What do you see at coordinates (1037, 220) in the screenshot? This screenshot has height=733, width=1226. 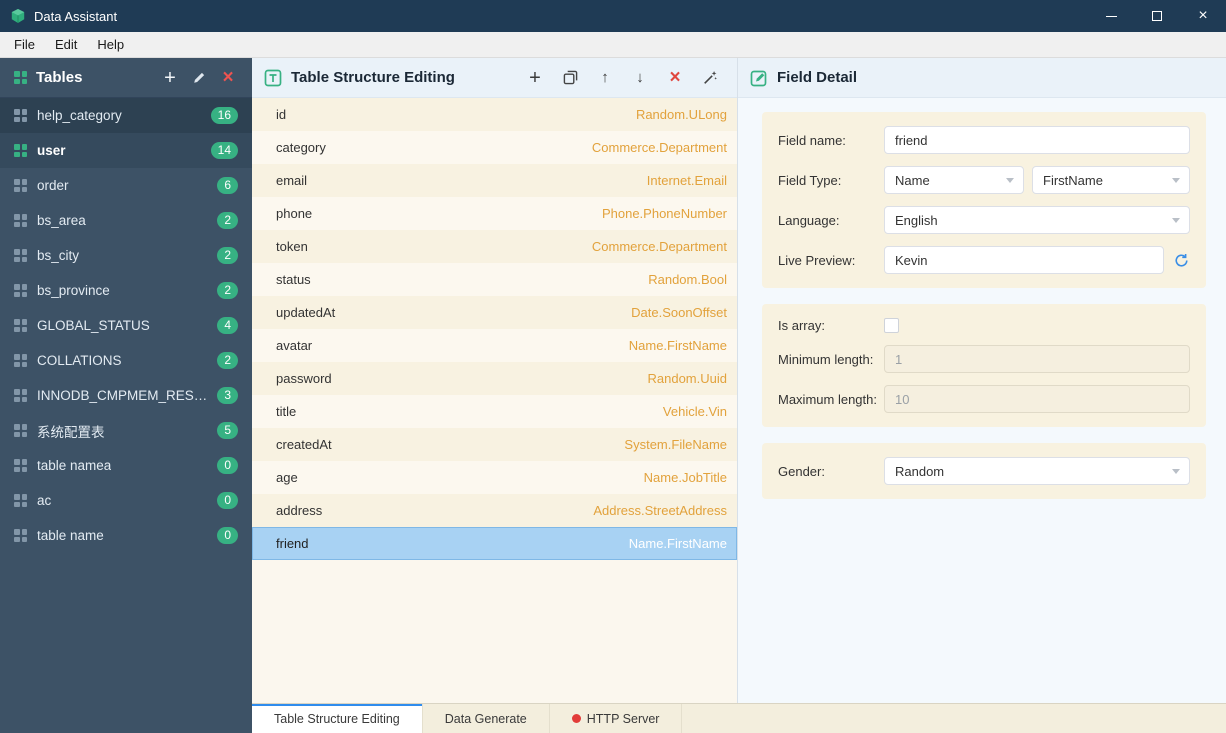 I see `language-select: English` at bounding box center [1037, 220].